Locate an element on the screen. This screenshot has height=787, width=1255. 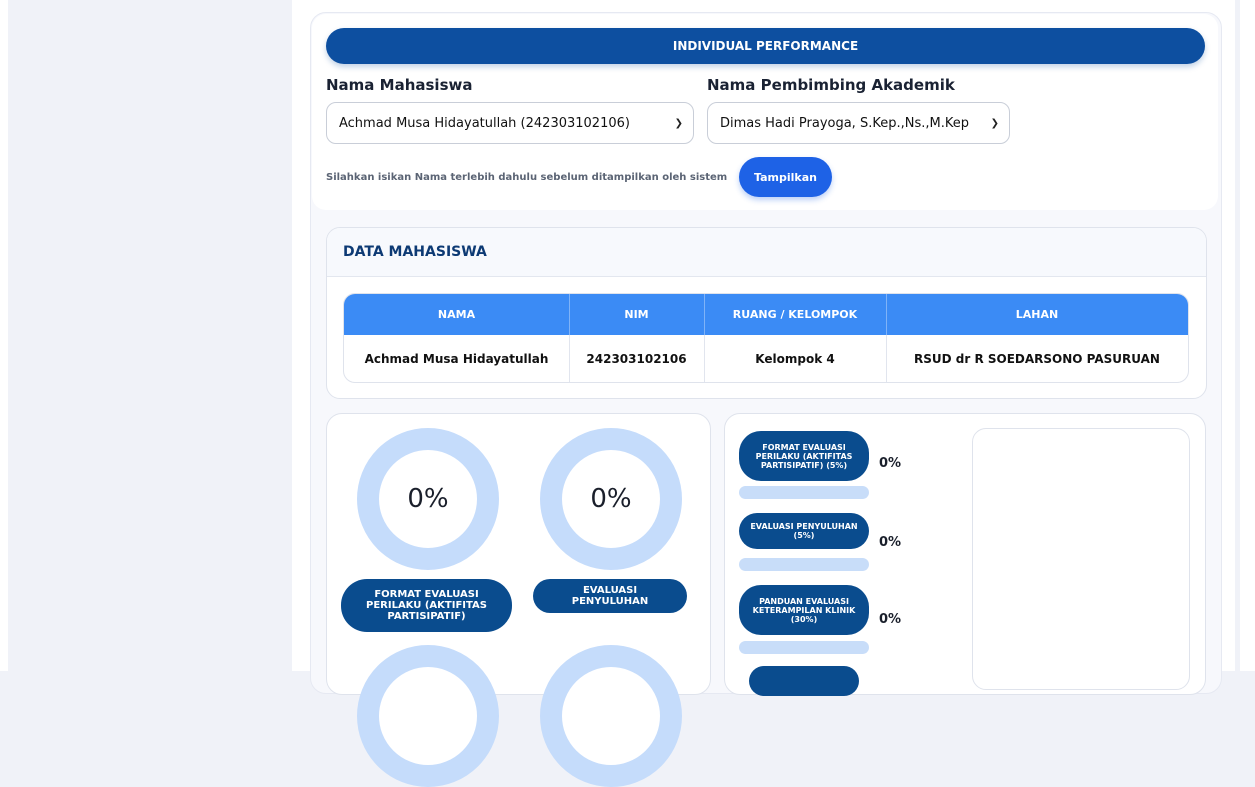
show-button-label: Tampilkan is located at coordinates (785, 177).